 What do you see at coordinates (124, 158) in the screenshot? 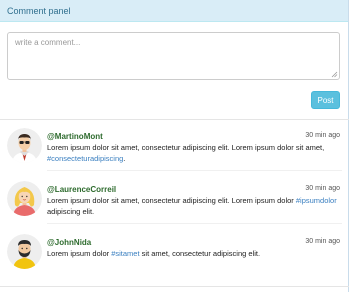
I see `comment-text-part: .` at bounding box center [124, 158].